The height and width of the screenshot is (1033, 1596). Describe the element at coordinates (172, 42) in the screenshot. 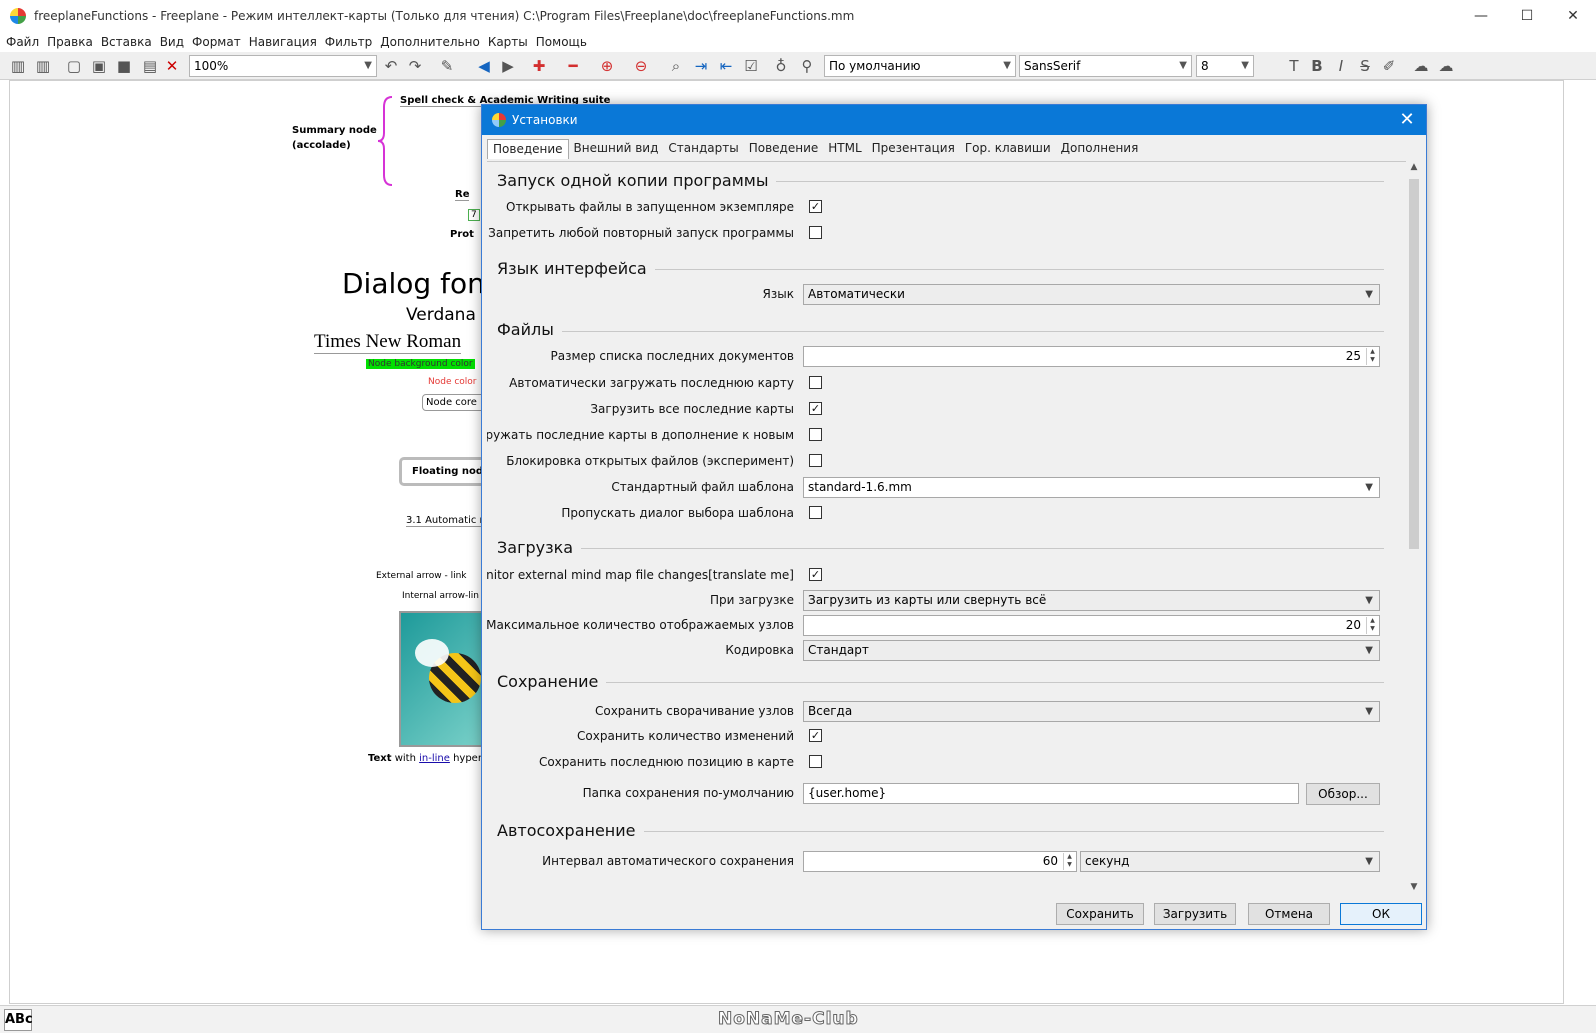

I see `menu-view: Вид` at that location.